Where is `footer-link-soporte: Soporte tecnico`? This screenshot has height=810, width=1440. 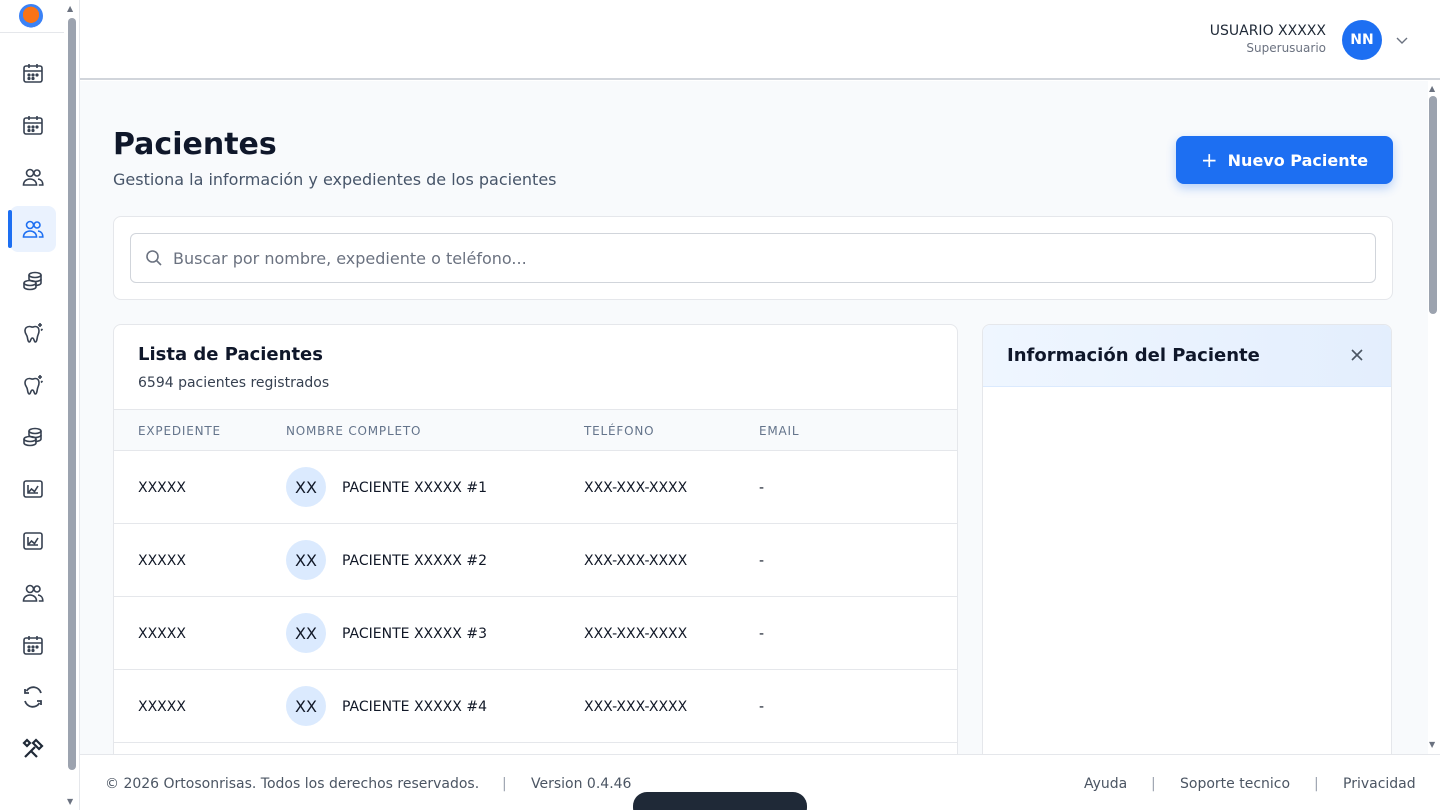 footer-link-soporte: Soporte tecnico is located at coordinates (1235, 784).